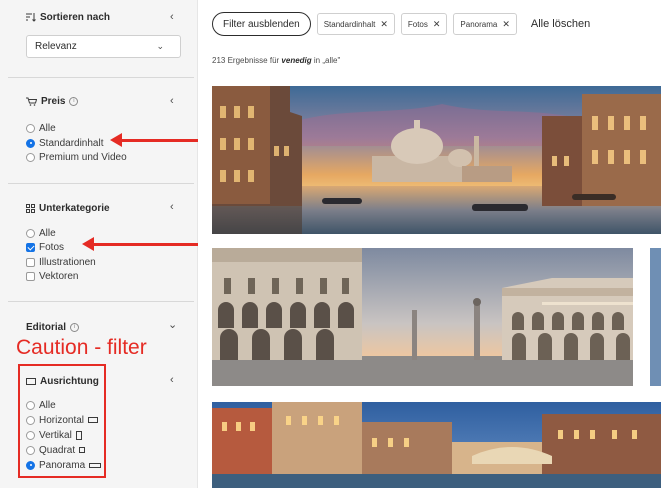 The image size is (661, 488). I want to click on subcategory-option-fotos: Fotos, so click(45, 247).